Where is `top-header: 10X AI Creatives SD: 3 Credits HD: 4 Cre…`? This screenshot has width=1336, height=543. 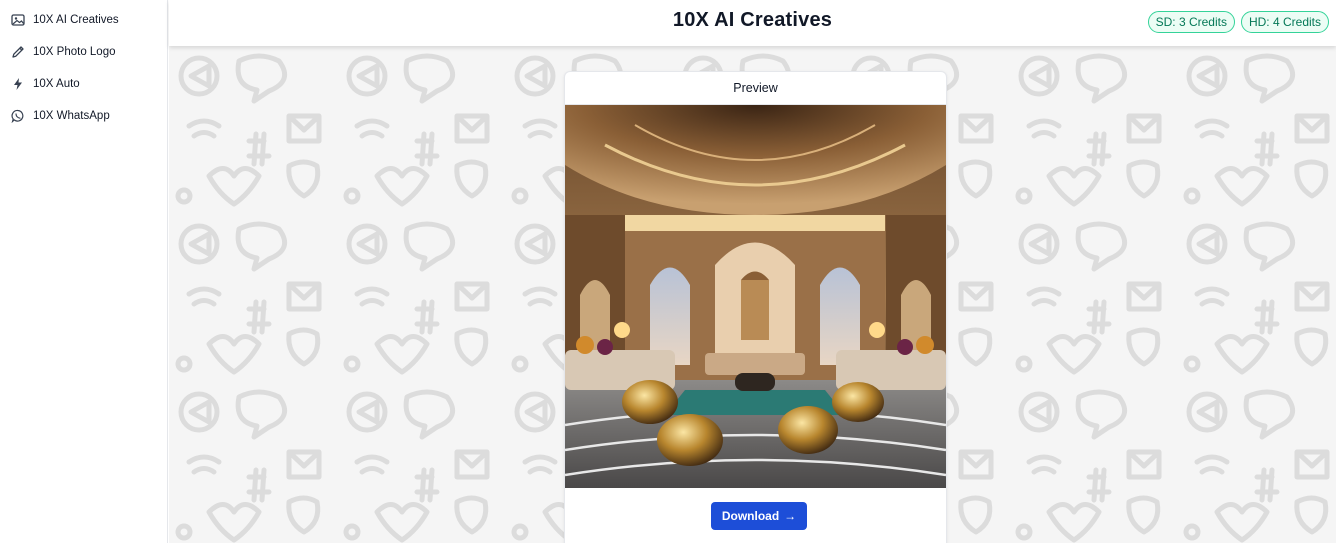
top-header: 10X AI Creatives SD: 3 Credits HD: 4 Cre… is located at coordinates (752, 23).